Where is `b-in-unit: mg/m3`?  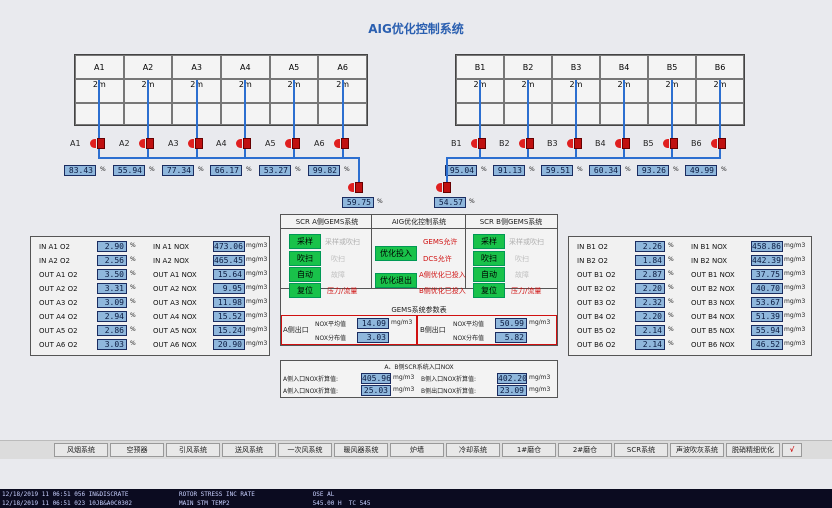
b-in-unit: mg/m3 is located at coordinates (540, 377).